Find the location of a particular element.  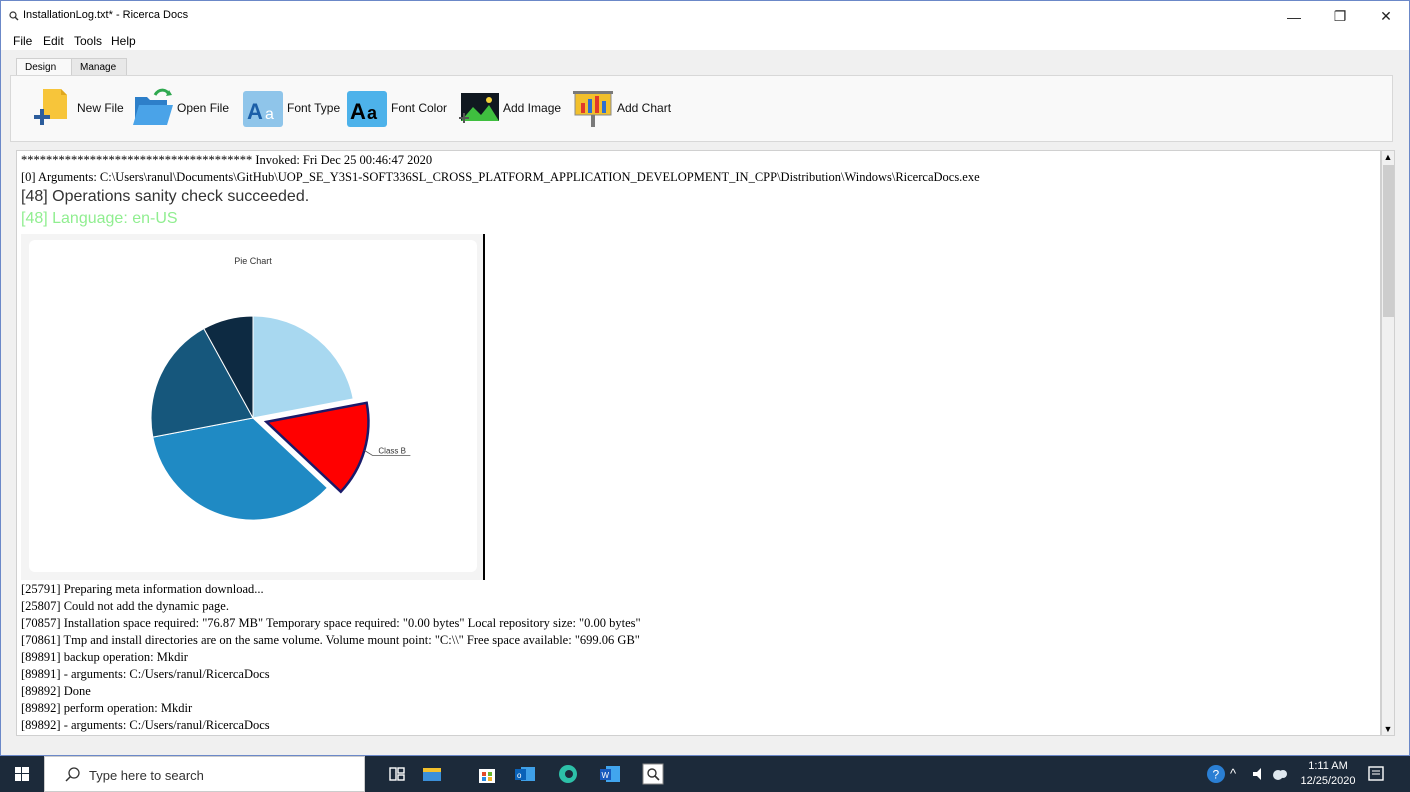

close-button: ✕ is located at coordinates (1386, 16).